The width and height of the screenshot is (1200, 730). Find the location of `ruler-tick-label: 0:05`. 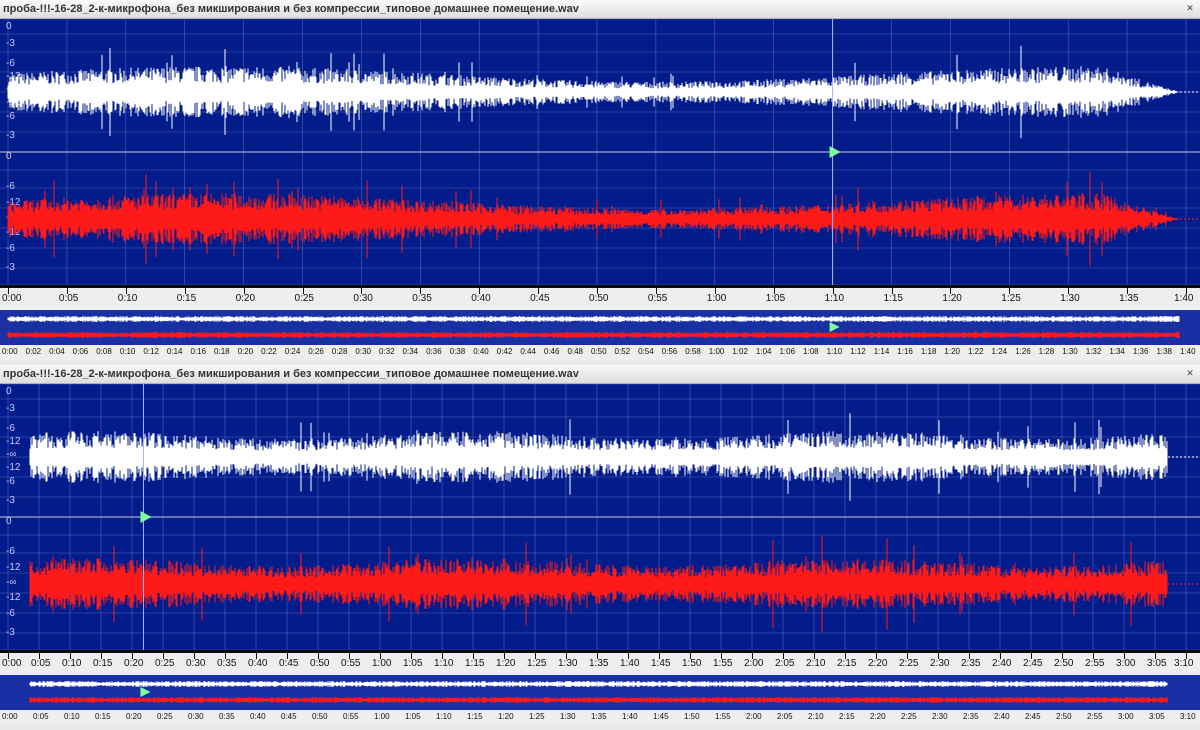

ruler-tick-label: 0:05 is located at coordinates (68, 298).